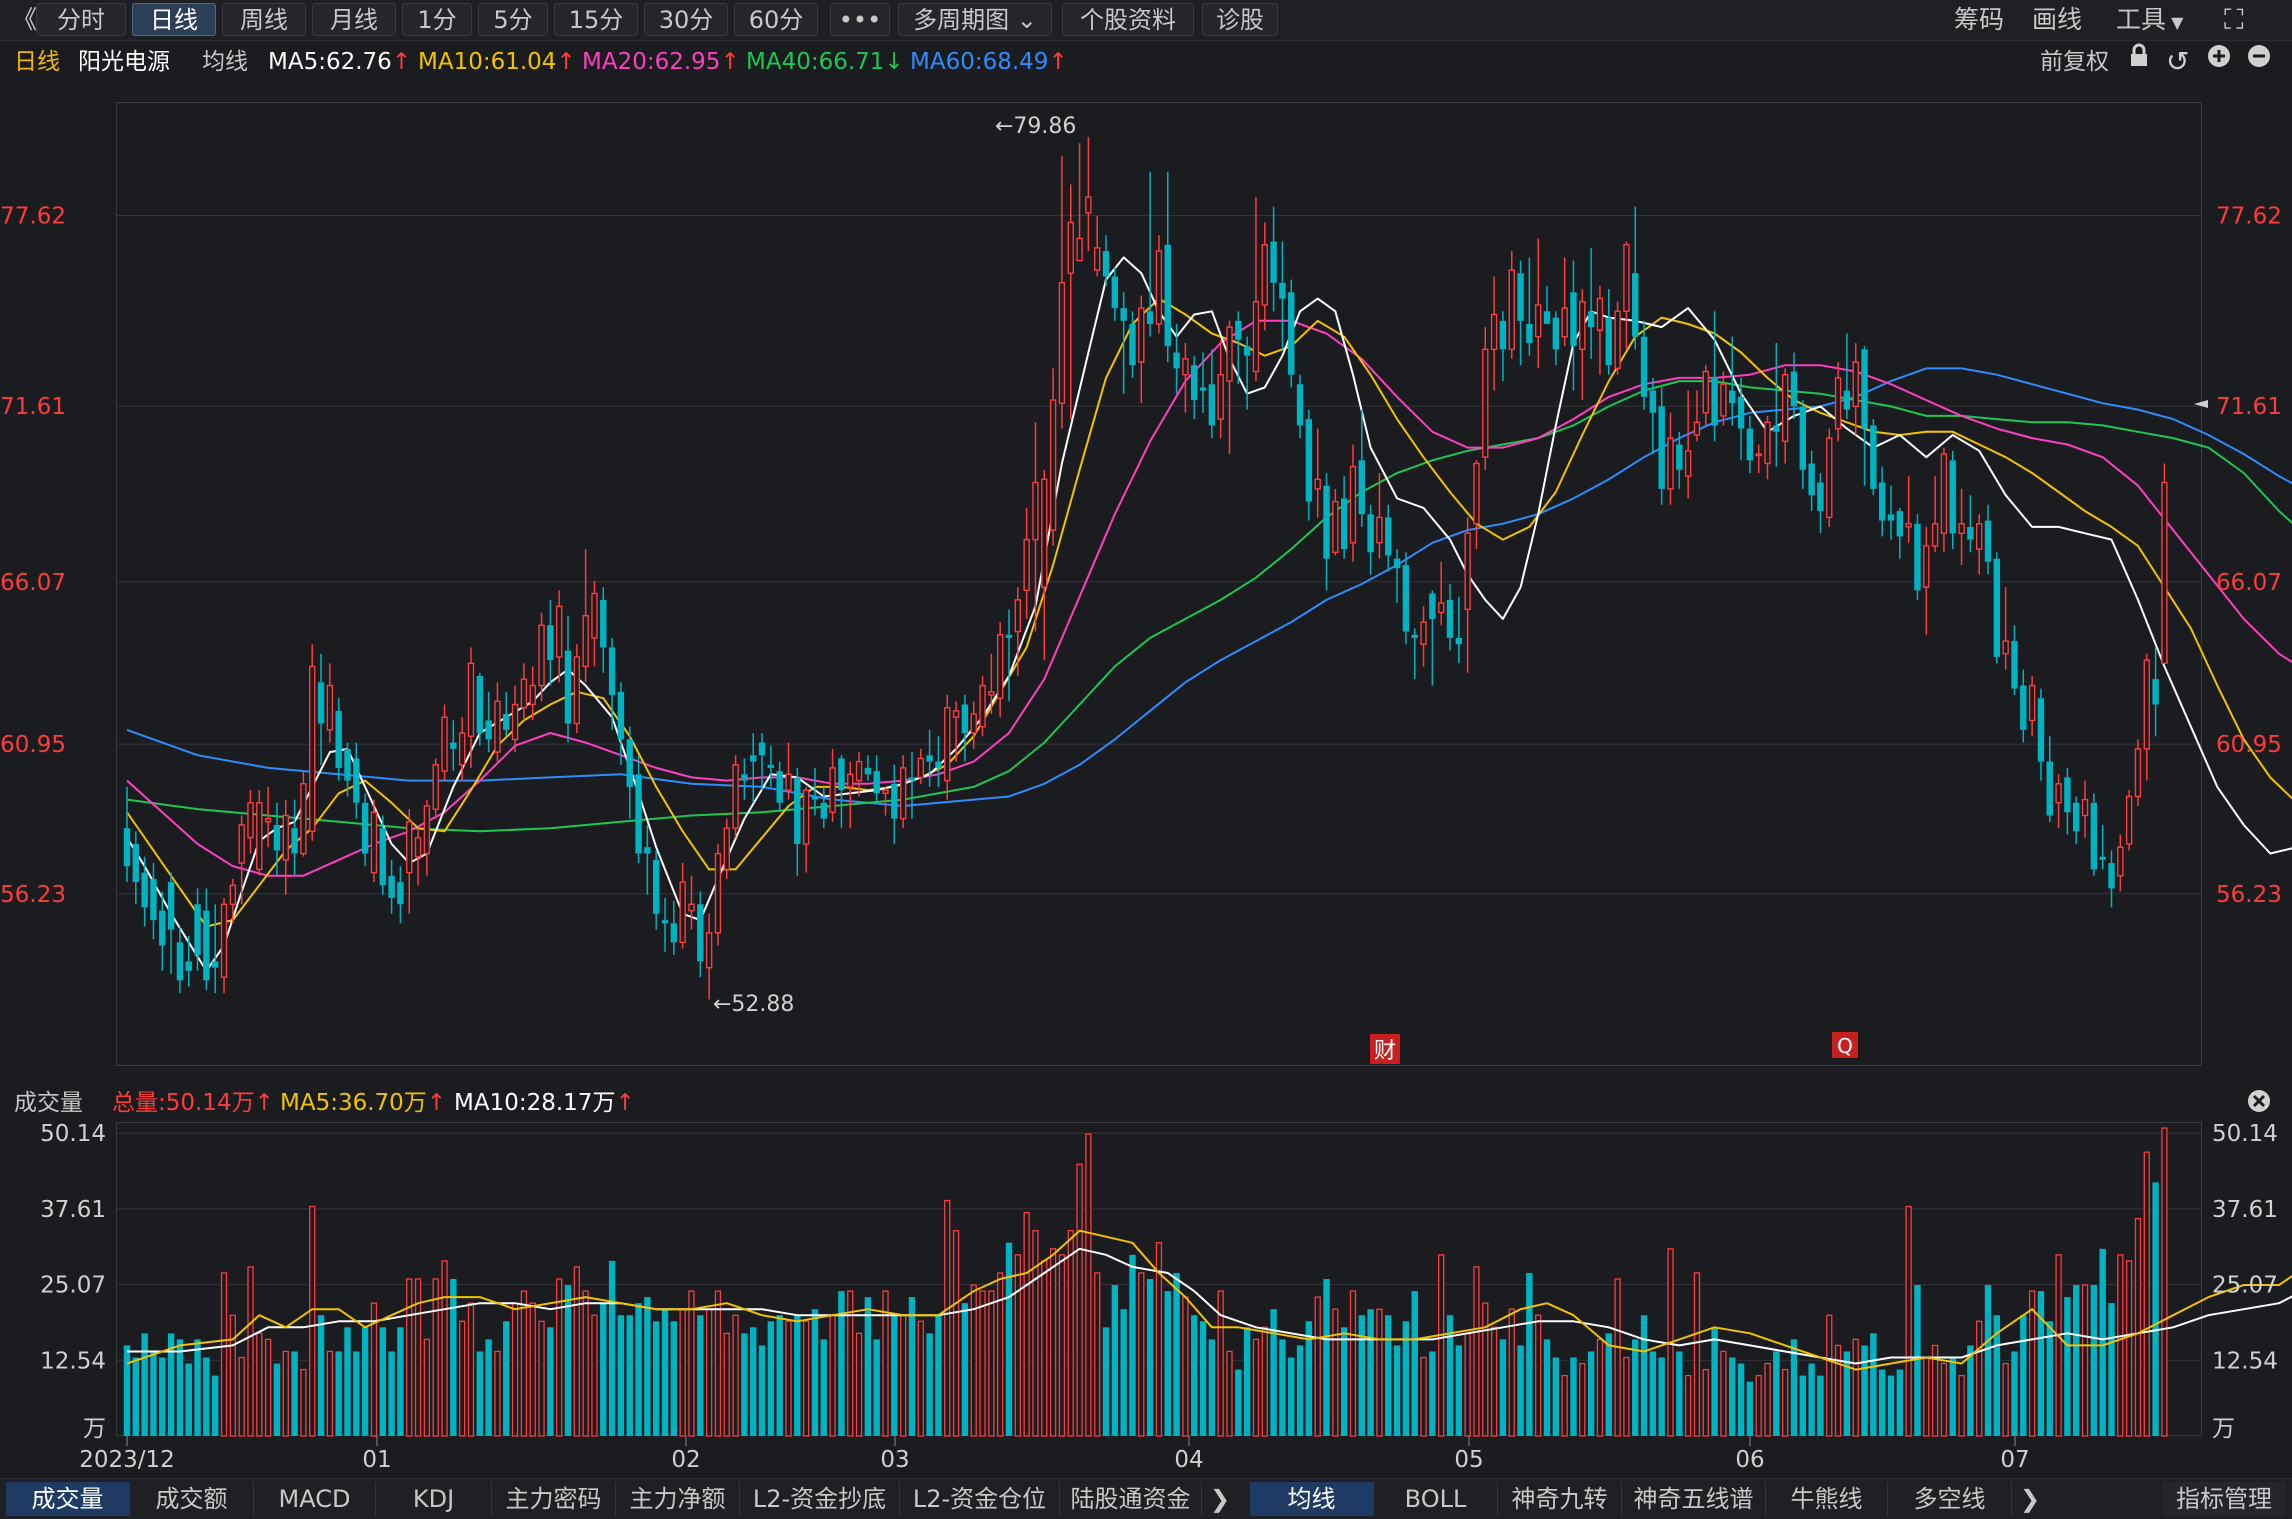 The height and width of the screenshot is (1519, 2292). Describe the element at coordinates (315, 1499) in the screenshot. I see `tab-macd: MACD` at that location.